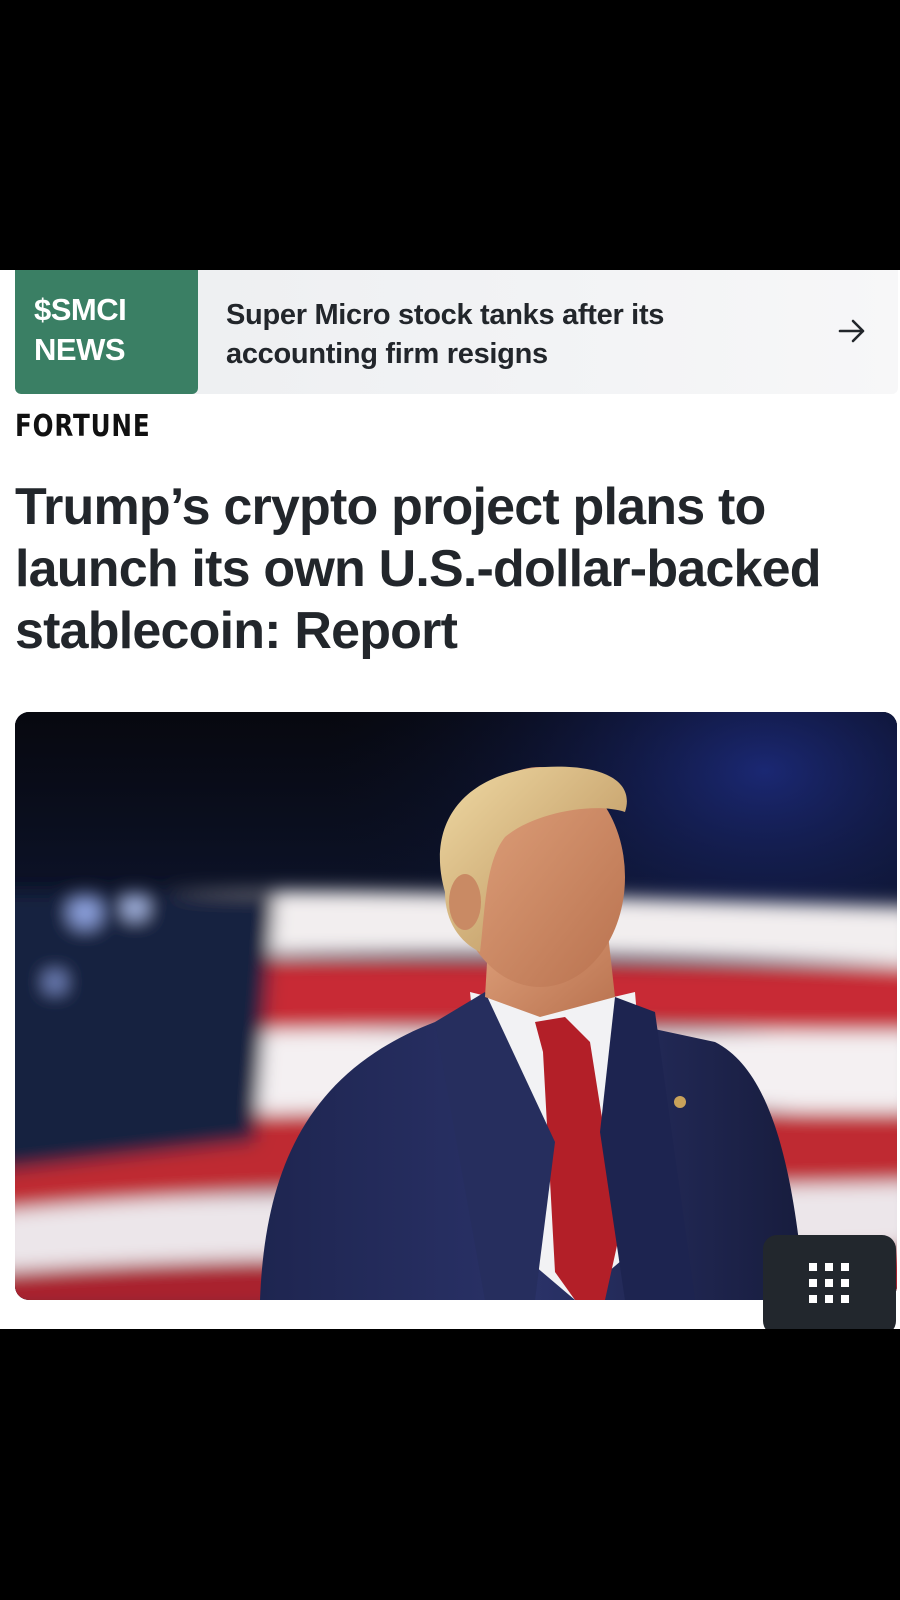  I want to click on grid-menu-icon, so click(829, 1283).